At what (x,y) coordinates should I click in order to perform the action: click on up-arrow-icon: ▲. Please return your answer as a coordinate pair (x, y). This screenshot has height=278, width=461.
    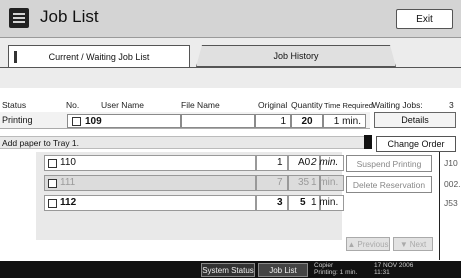
    Looking at the image, I should click on (351, 244).